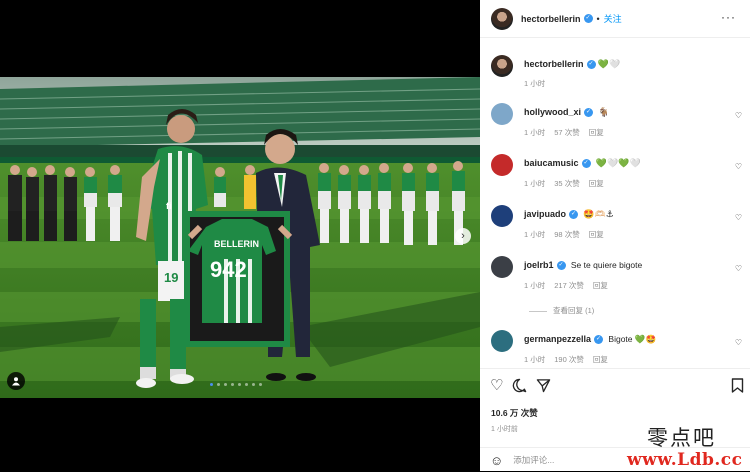 This screenshot has width=750, height=472. Describe the element at coordinates (502, 66) in the screenshot. I see `caption-avatar` at that location.